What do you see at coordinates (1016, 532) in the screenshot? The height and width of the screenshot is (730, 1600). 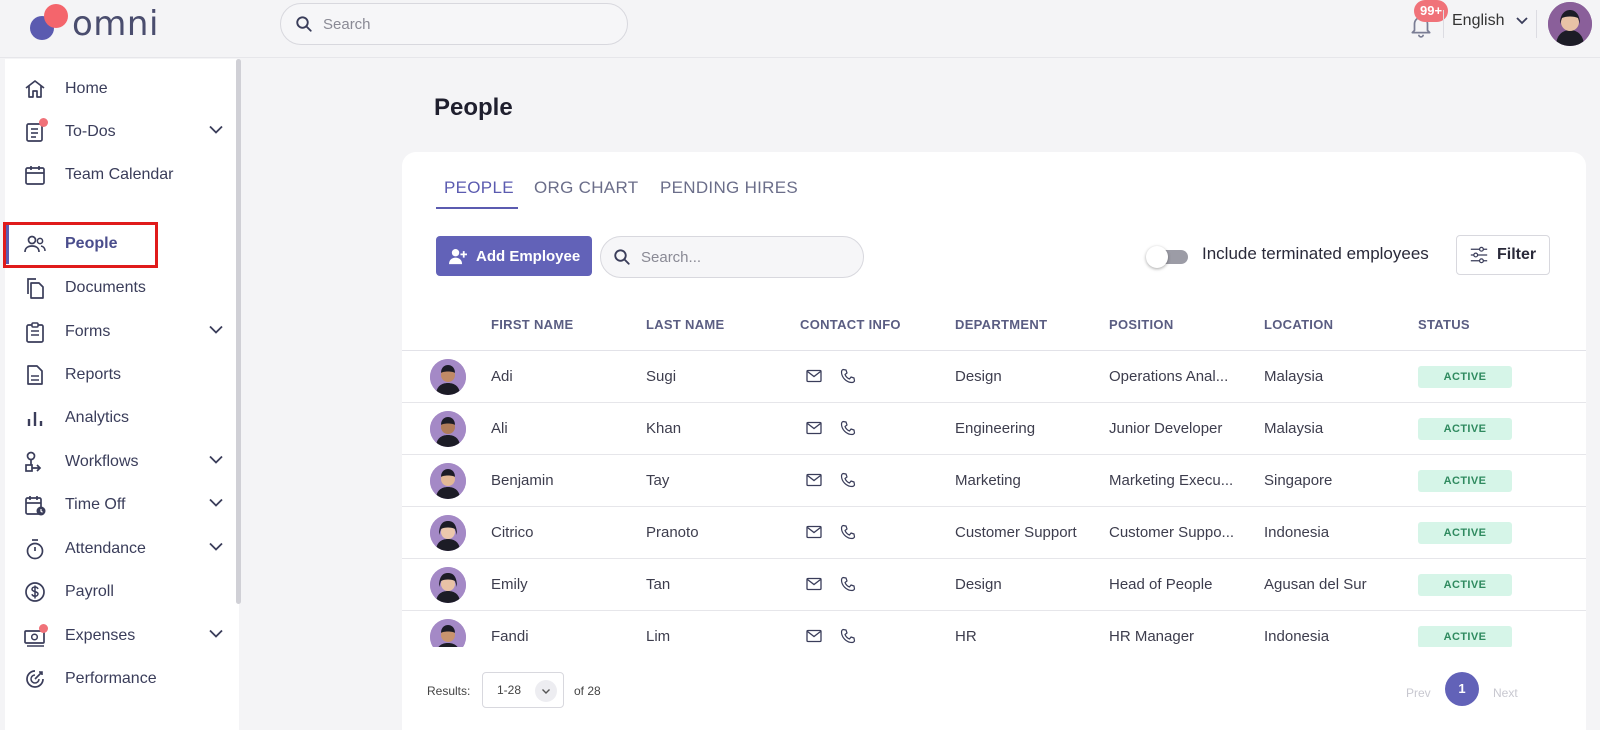 I see `cell-department: Customer Support` at bounding box center [1016, 532].